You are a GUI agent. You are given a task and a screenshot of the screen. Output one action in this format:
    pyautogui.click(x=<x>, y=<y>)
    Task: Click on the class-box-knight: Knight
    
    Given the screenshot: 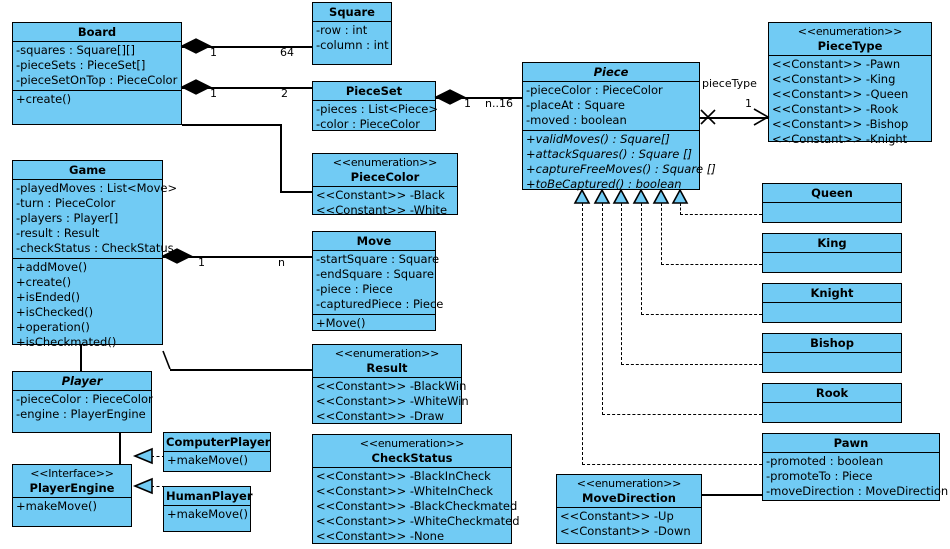 What is the action you would take?
    pyautogui.click(x=832, y=303)
    